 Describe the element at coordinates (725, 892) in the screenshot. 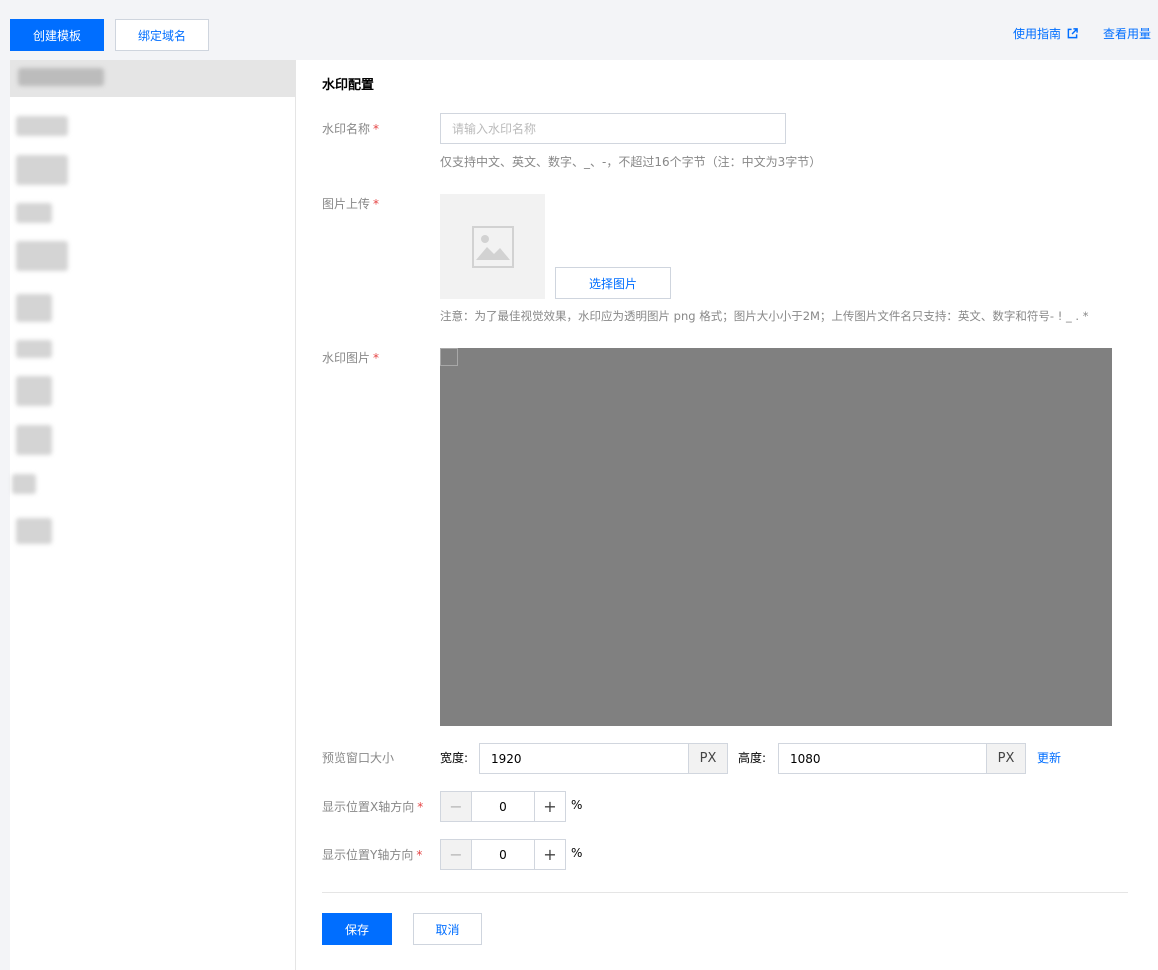

I see `form-divider` at that location.